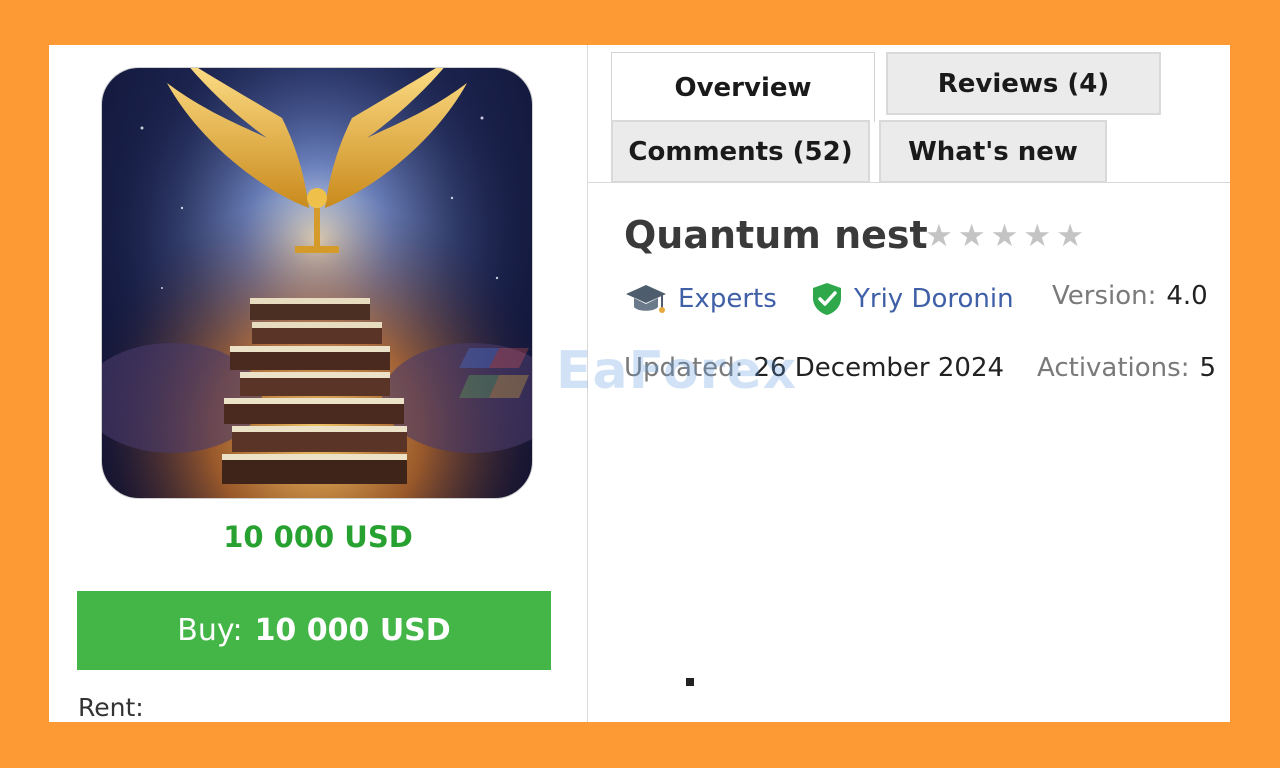 Image resolution: width=1280 pixels, height=768 pixels. I want to click on buy-label: Buy:, so click(210, 630).